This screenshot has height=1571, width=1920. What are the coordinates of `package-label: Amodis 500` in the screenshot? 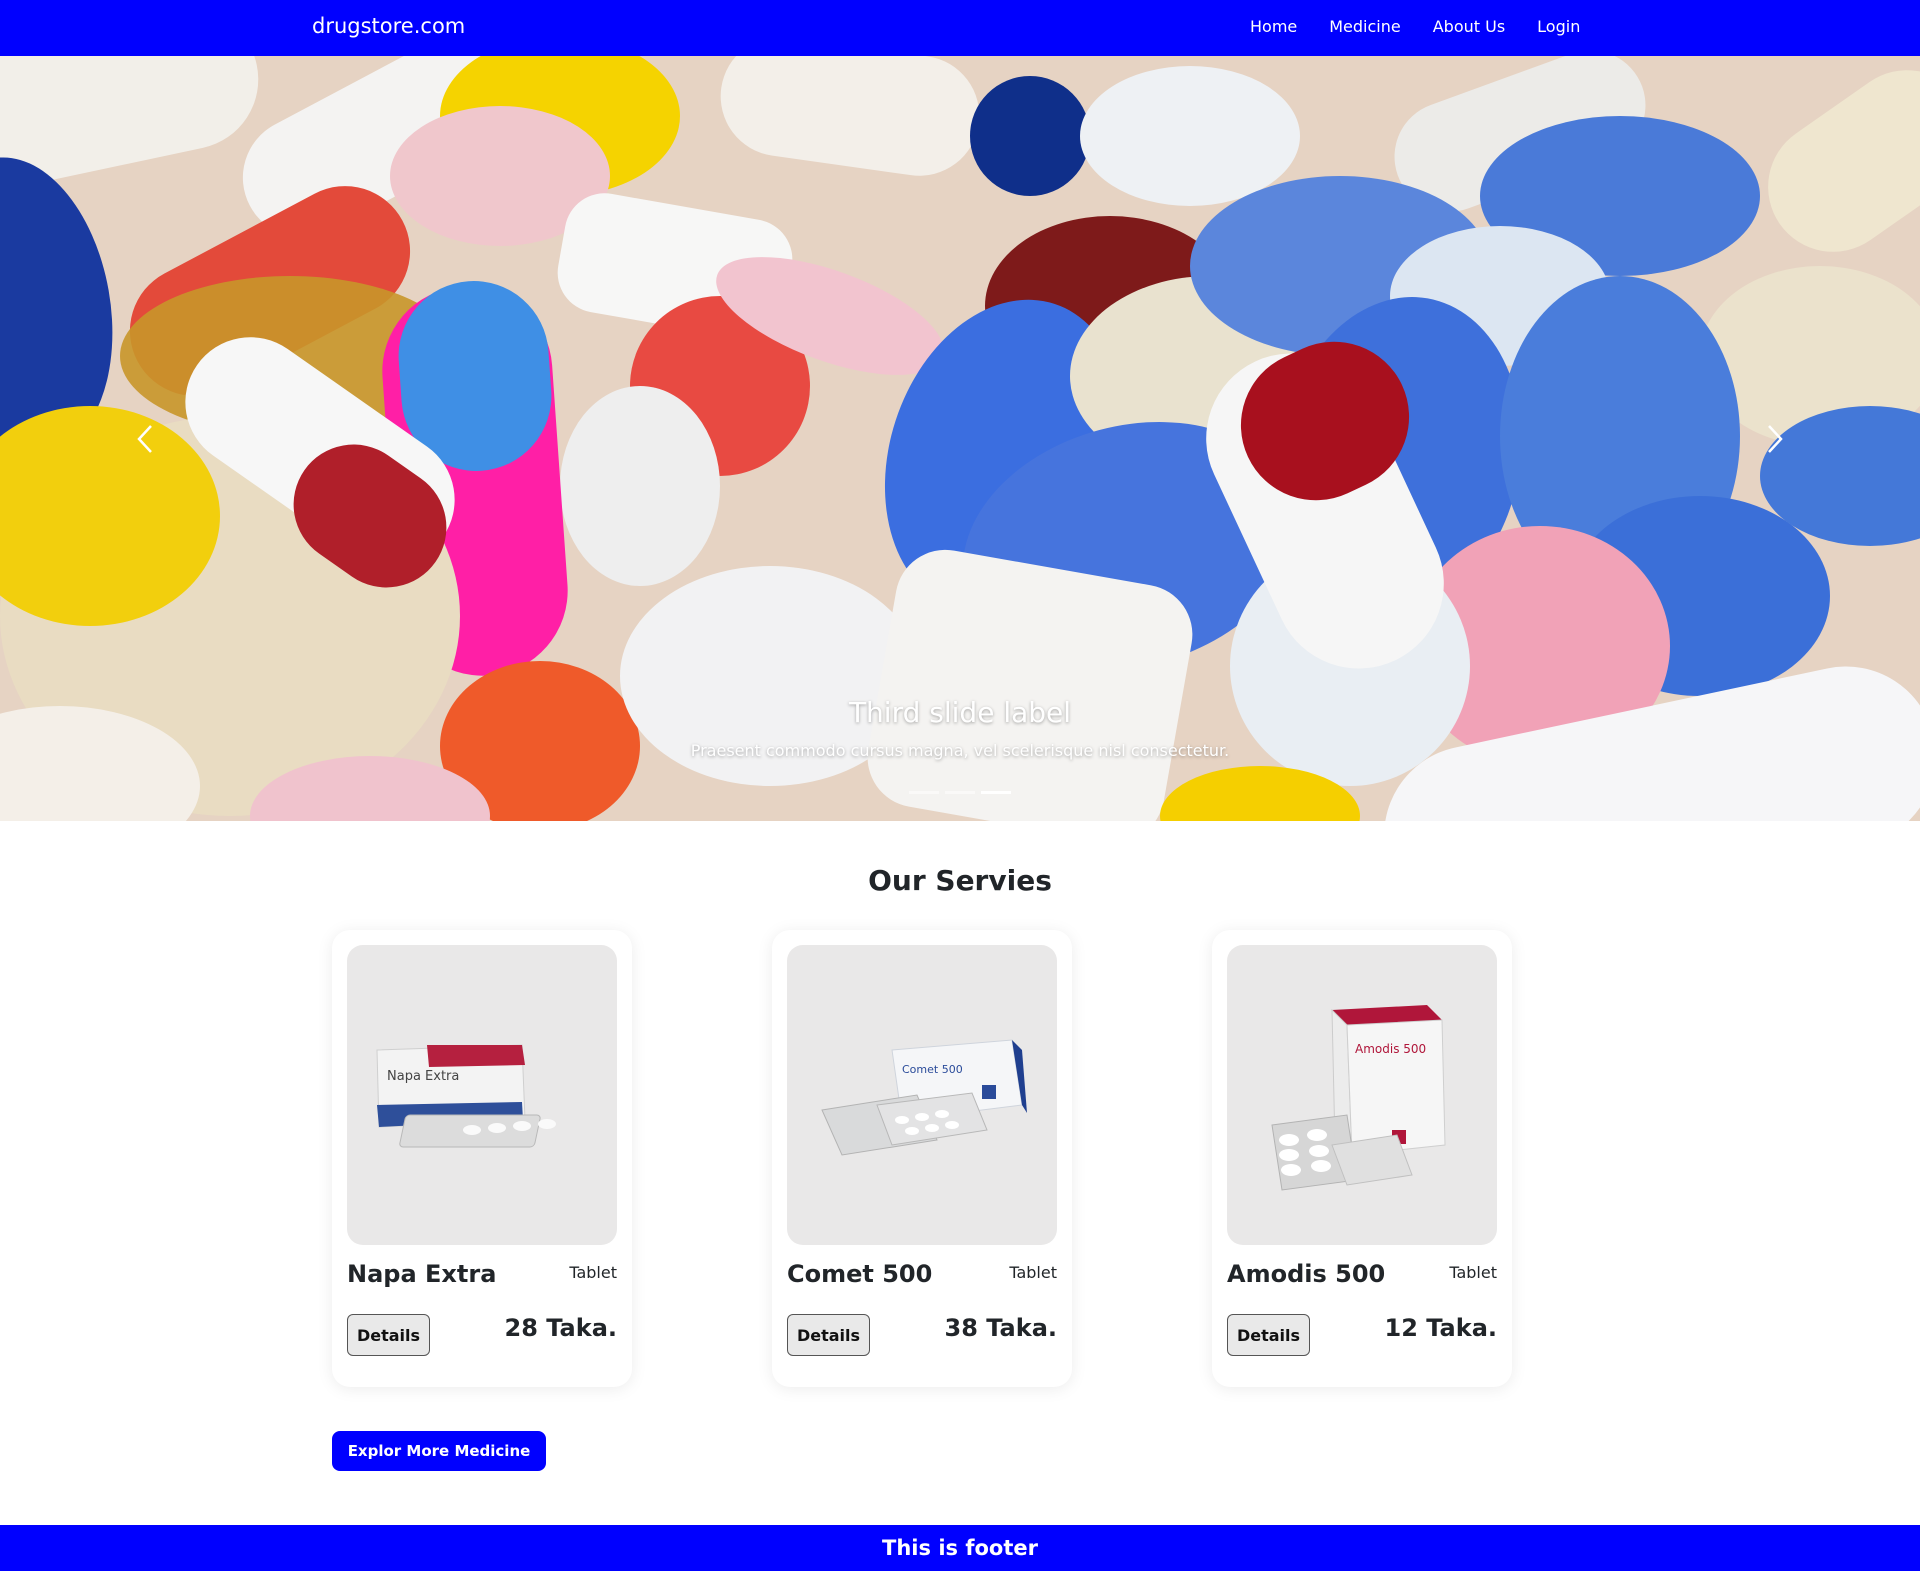 It's located at (1390, 1049).